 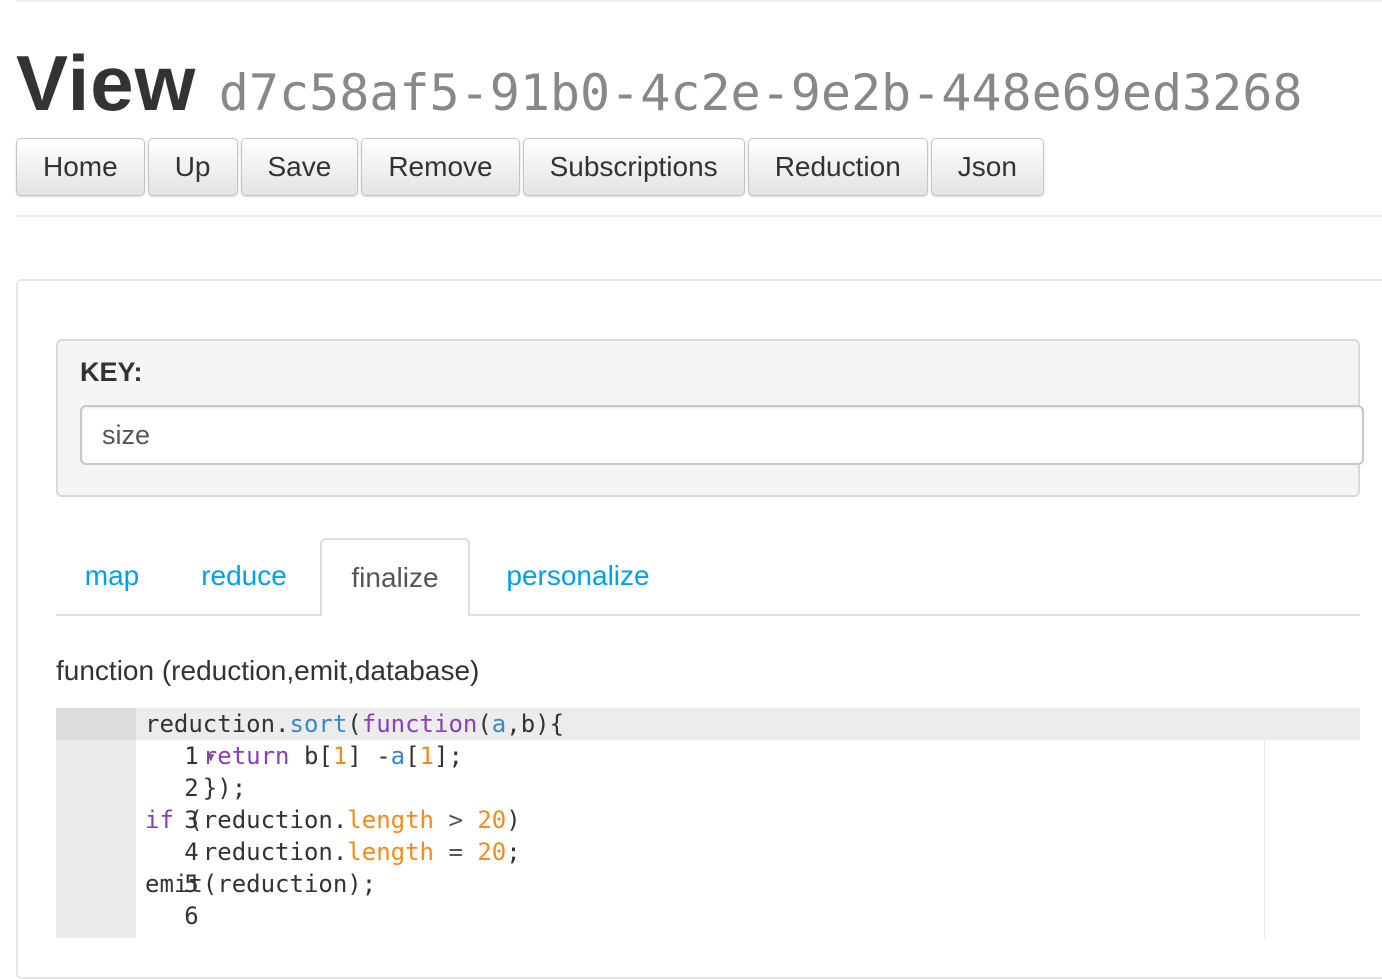 What do you see at coordinates (216, 899) in the screenshot?
I see `code-line: 6 emit(reduction);` at bounding box center [216, 899].